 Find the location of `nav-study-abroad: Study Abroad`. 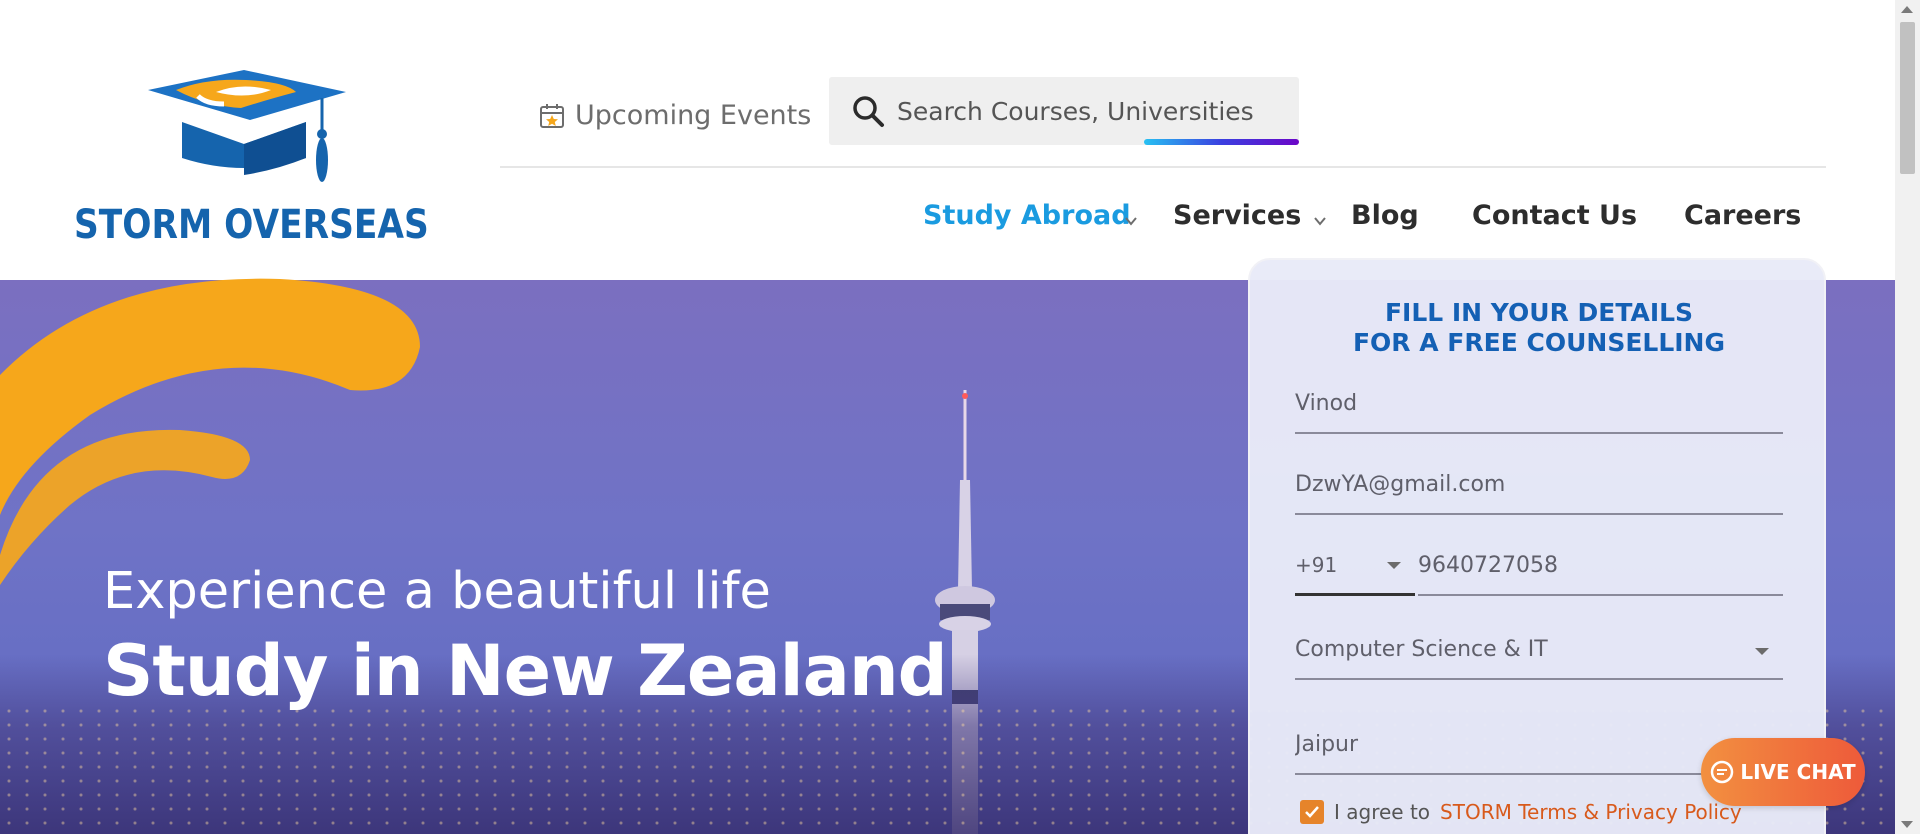

nav-study-abroad: Study Abroad is located at coordinates (1027, 215).